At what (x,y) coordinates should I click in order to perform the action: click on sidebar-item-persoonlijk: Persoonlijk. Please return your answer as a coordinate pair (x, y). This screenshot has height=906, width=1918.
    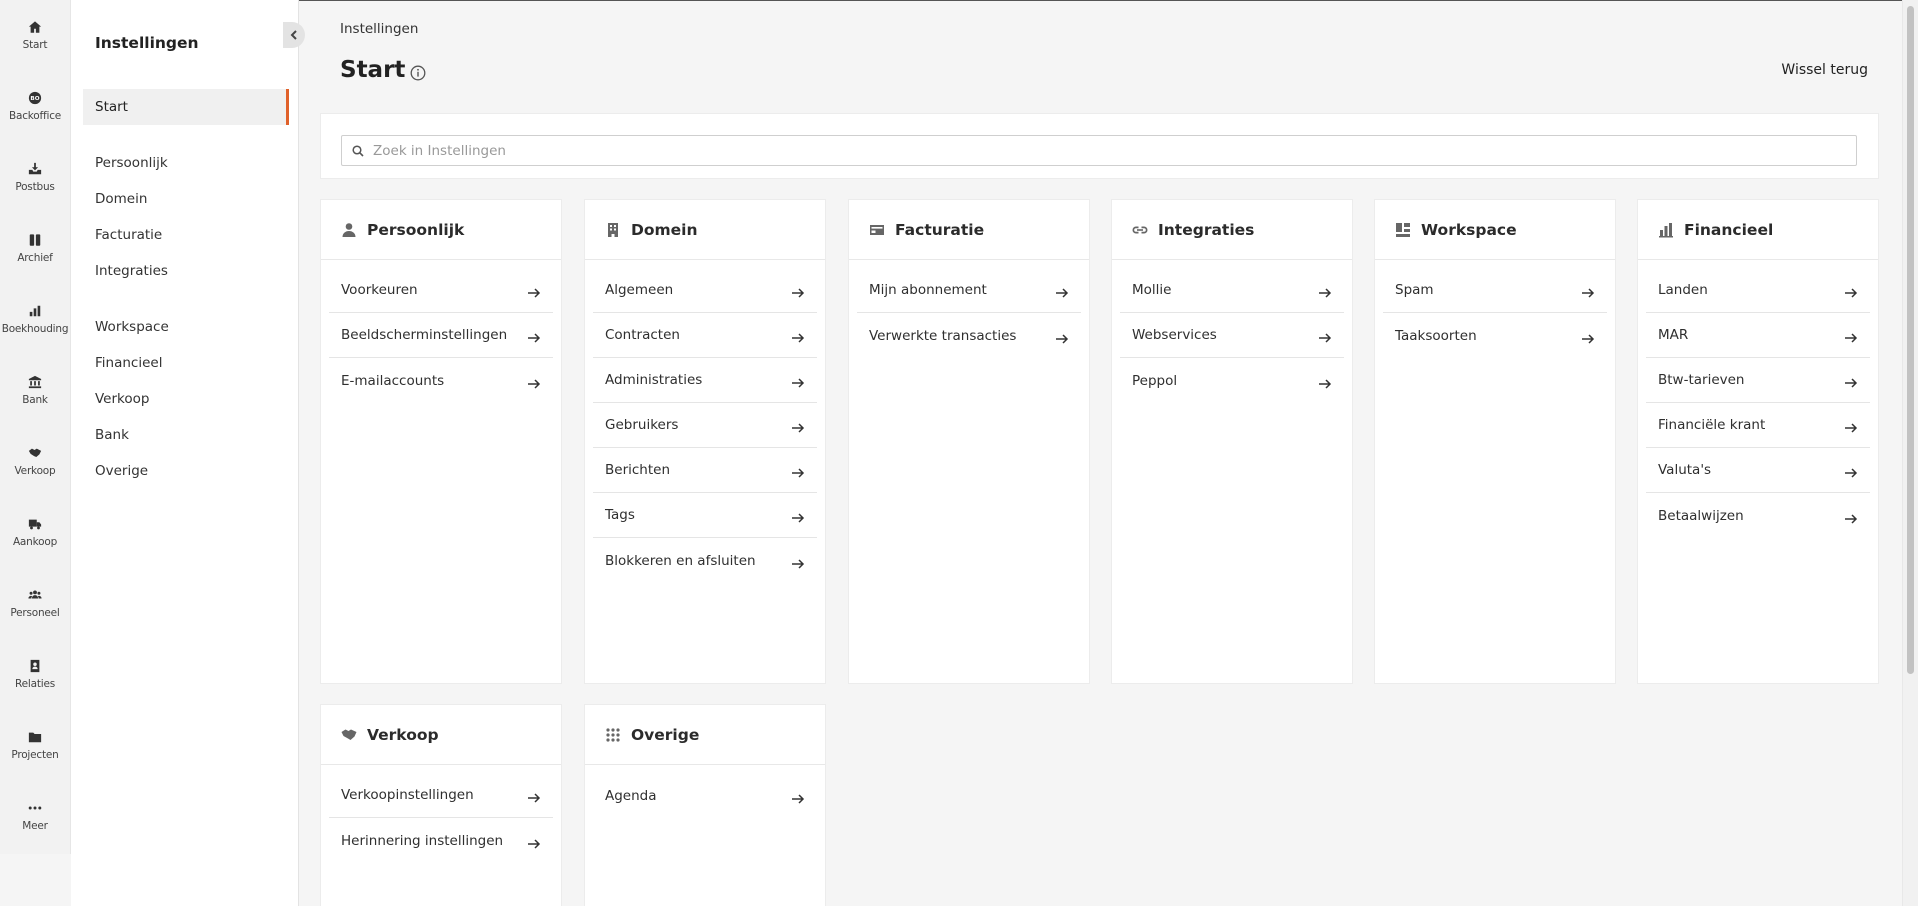
    Looking at the image, I should click on (186, 163).